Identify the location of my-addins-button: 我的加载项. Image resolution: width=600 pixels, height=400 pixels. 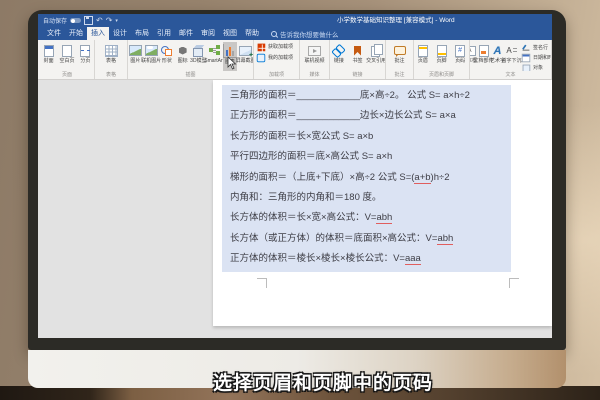
(277, 57).